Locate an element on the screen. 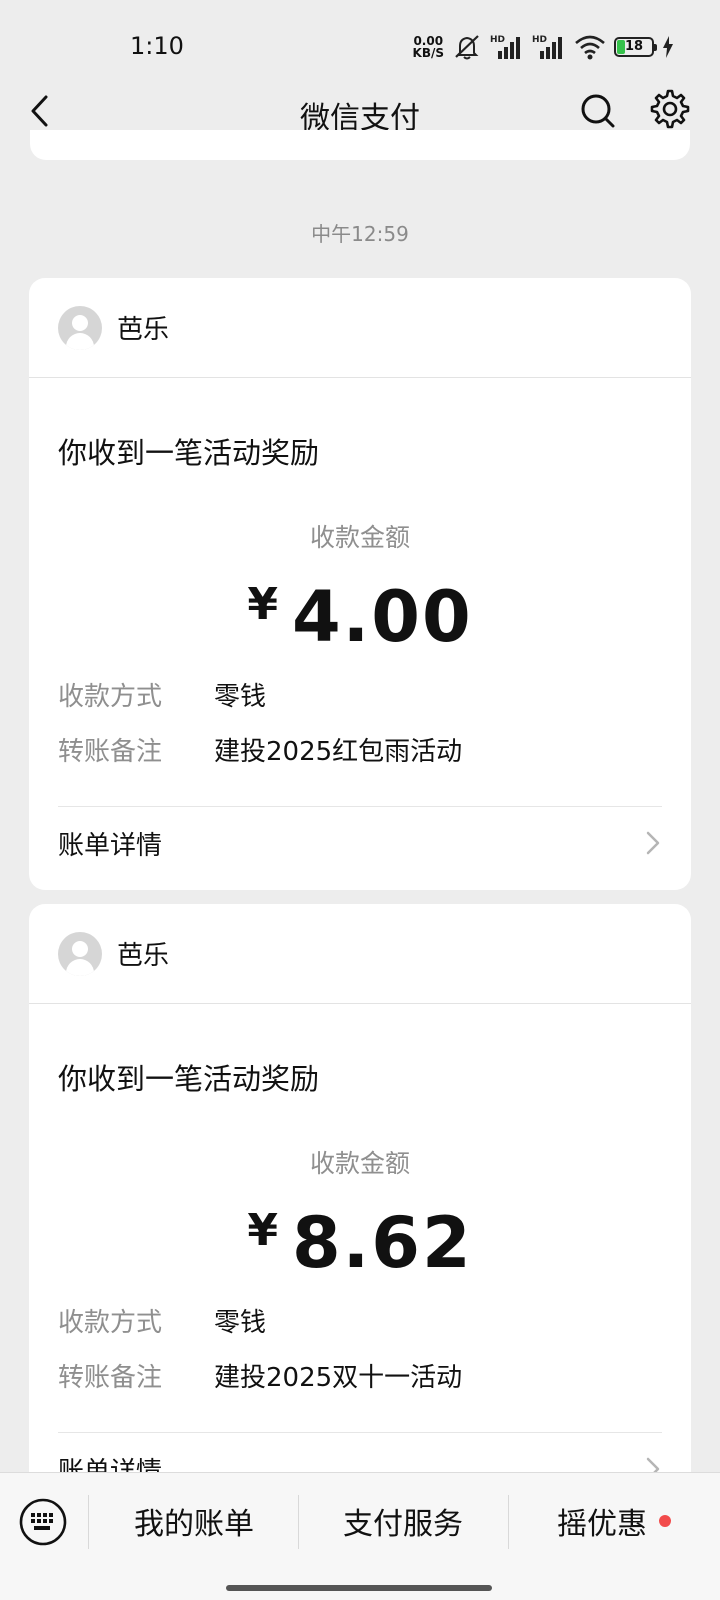 This screenshot has height=1600, width=720. amount-value: 8.62 is located at coordinates (382, 1243).